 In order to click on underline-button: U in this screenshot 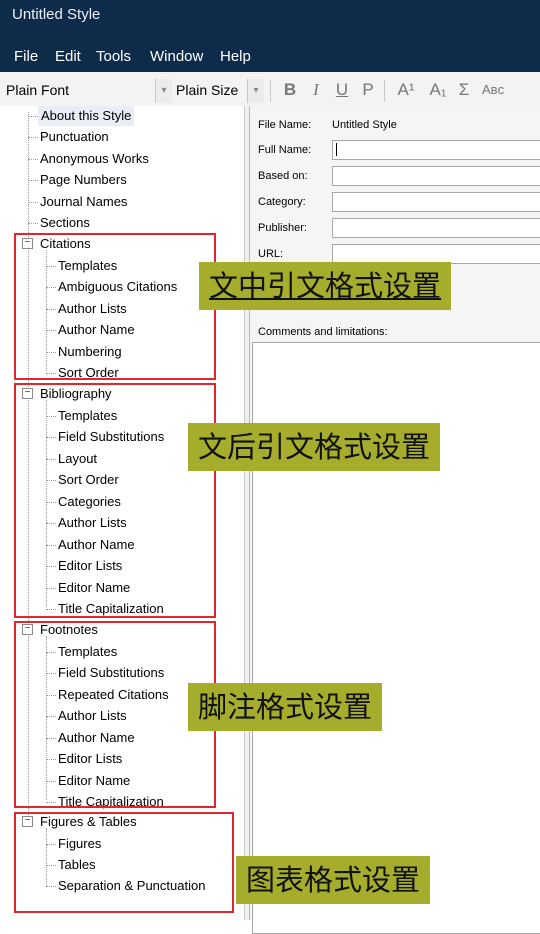, I will do `click(342, 90)`.